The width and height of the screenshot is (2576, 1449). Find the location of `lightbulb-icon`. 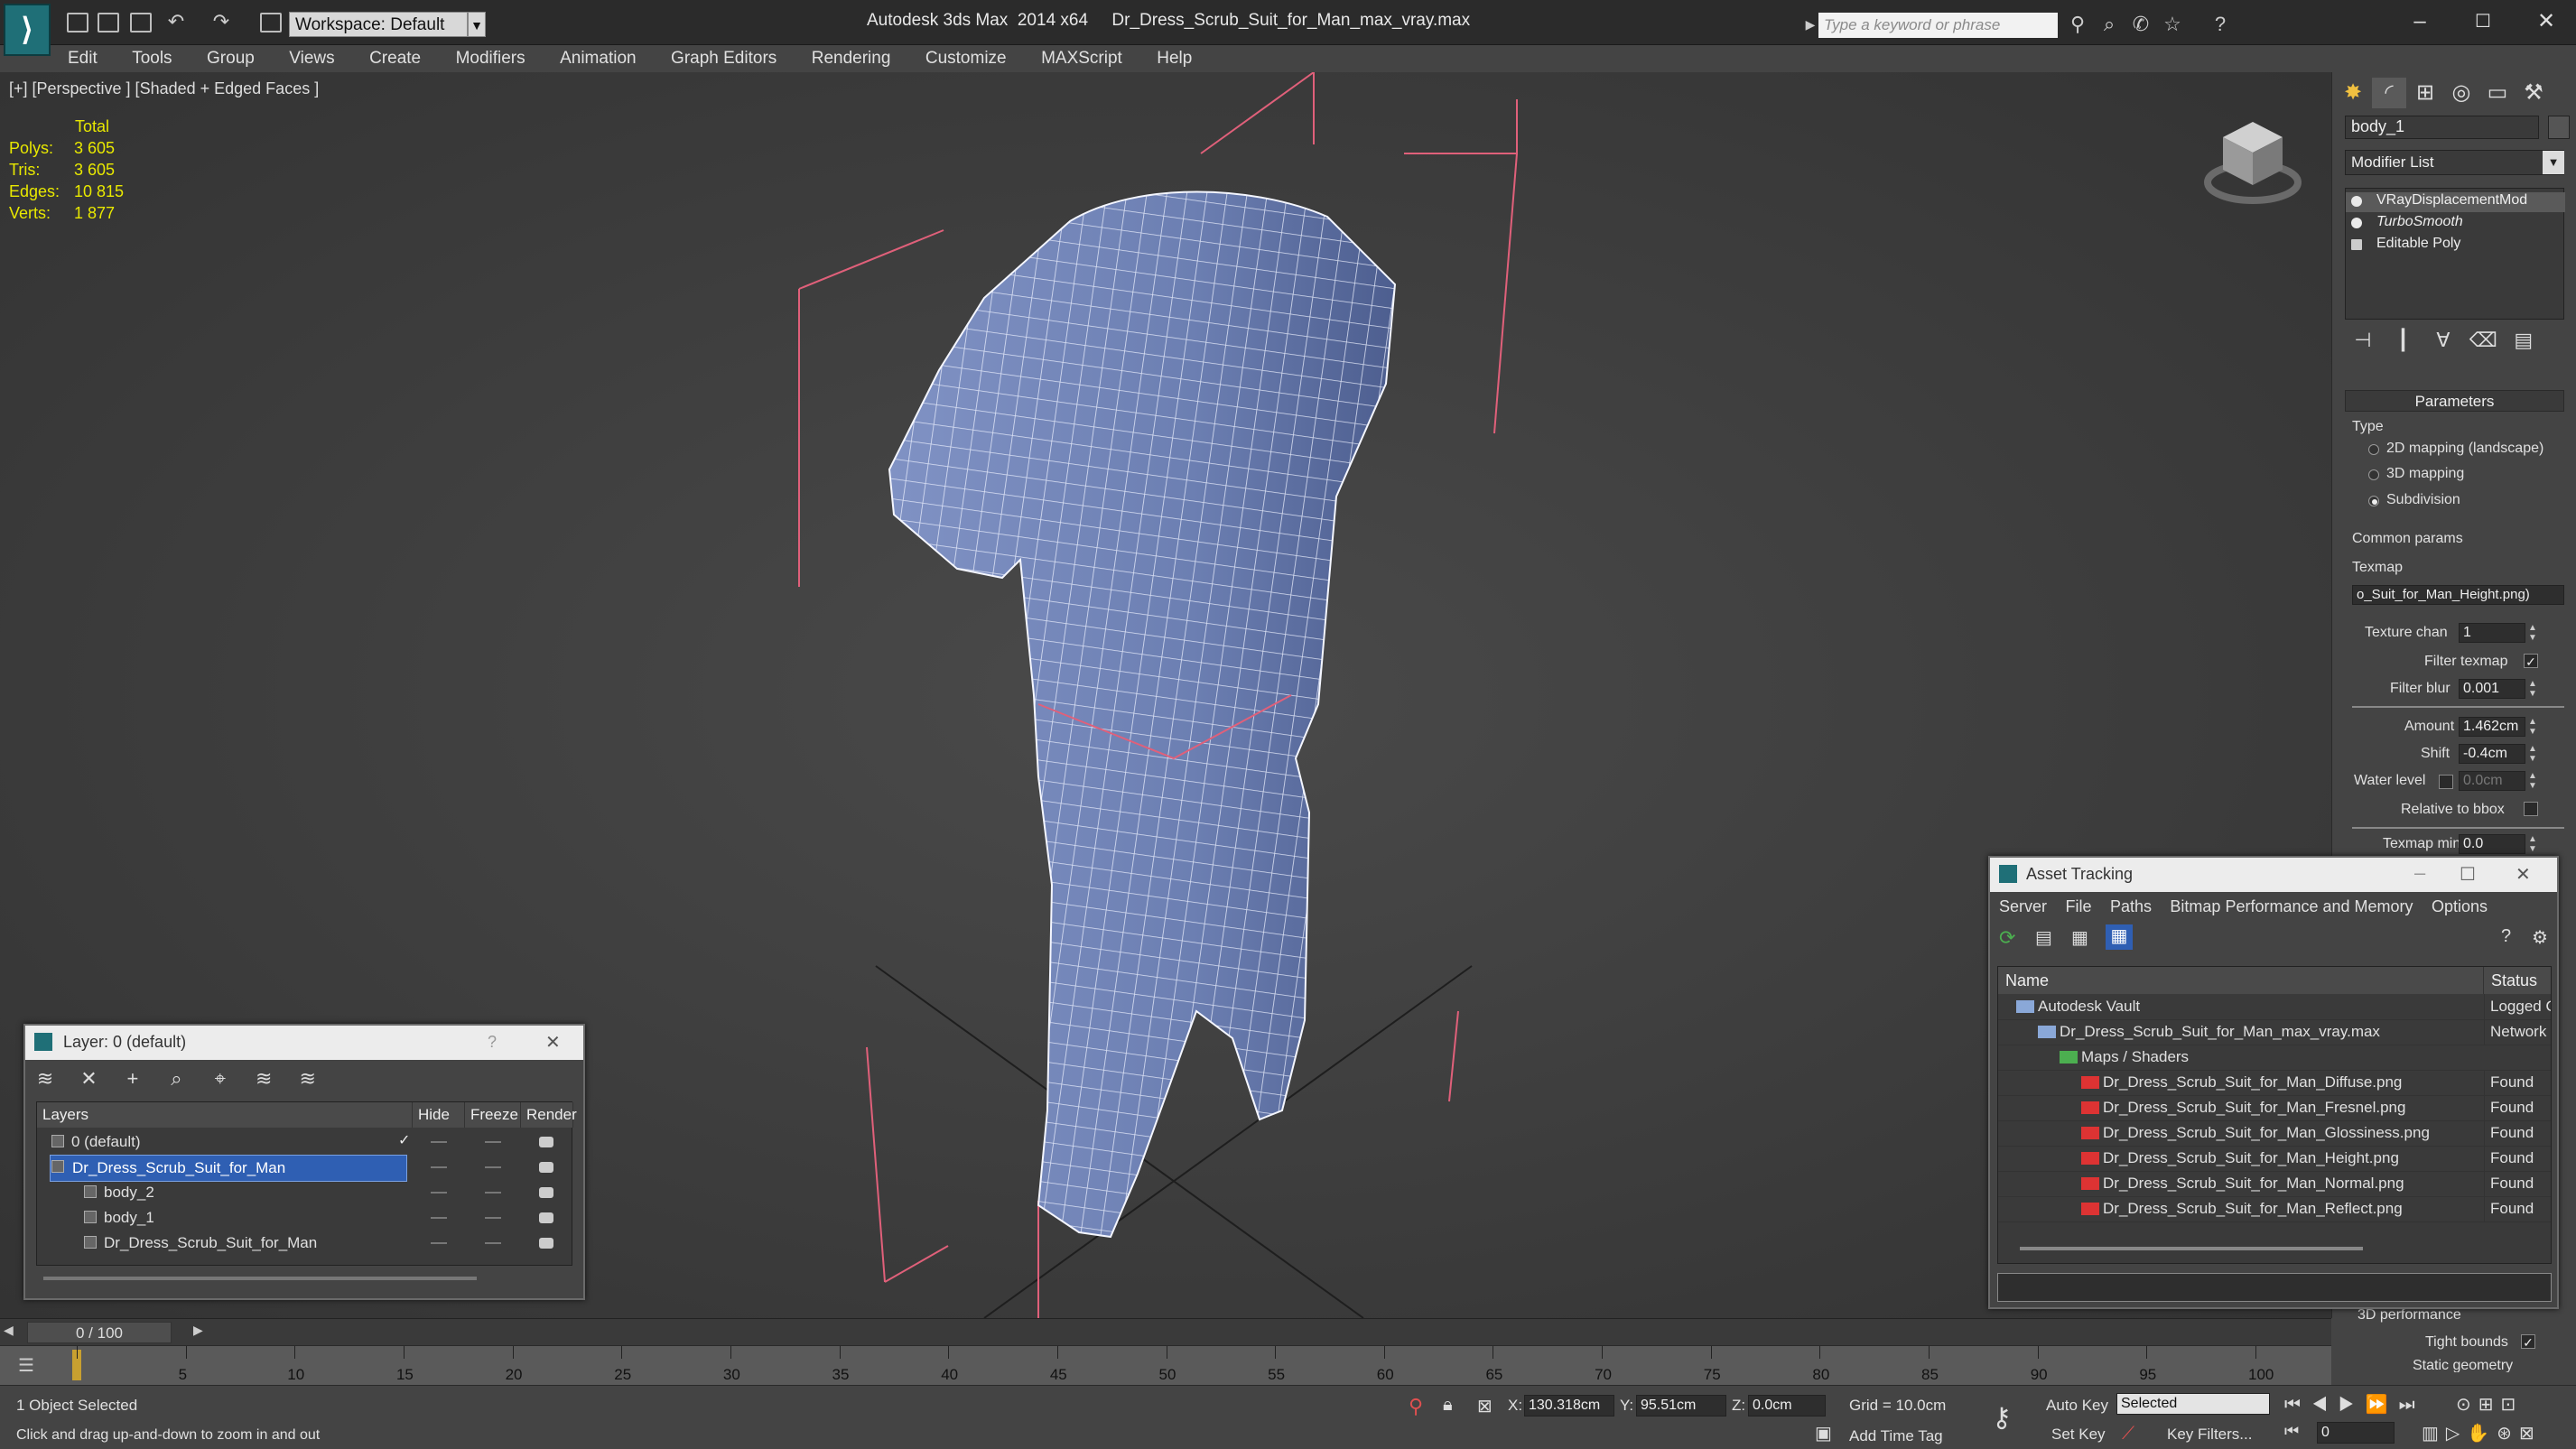

lightbulb-icon is located at coordinates (2356, 201).